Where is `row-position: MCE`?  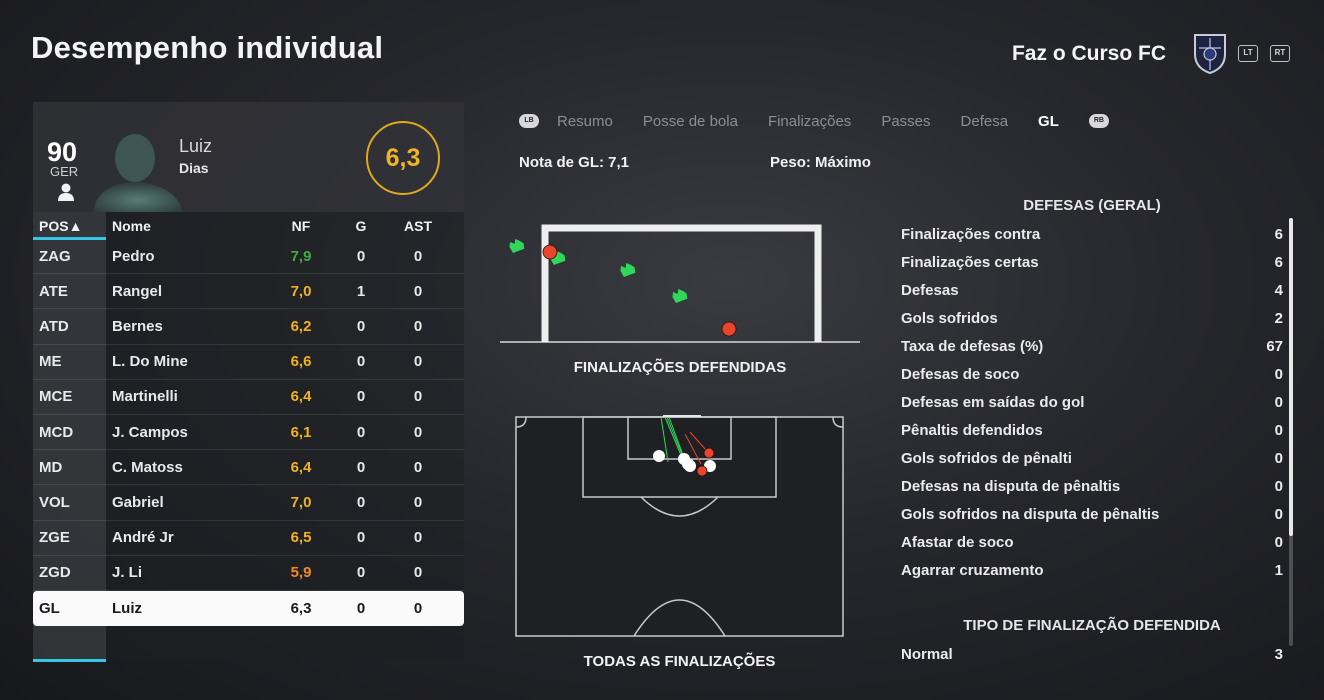 row-position: MCE is located at coordinates (56, 397).